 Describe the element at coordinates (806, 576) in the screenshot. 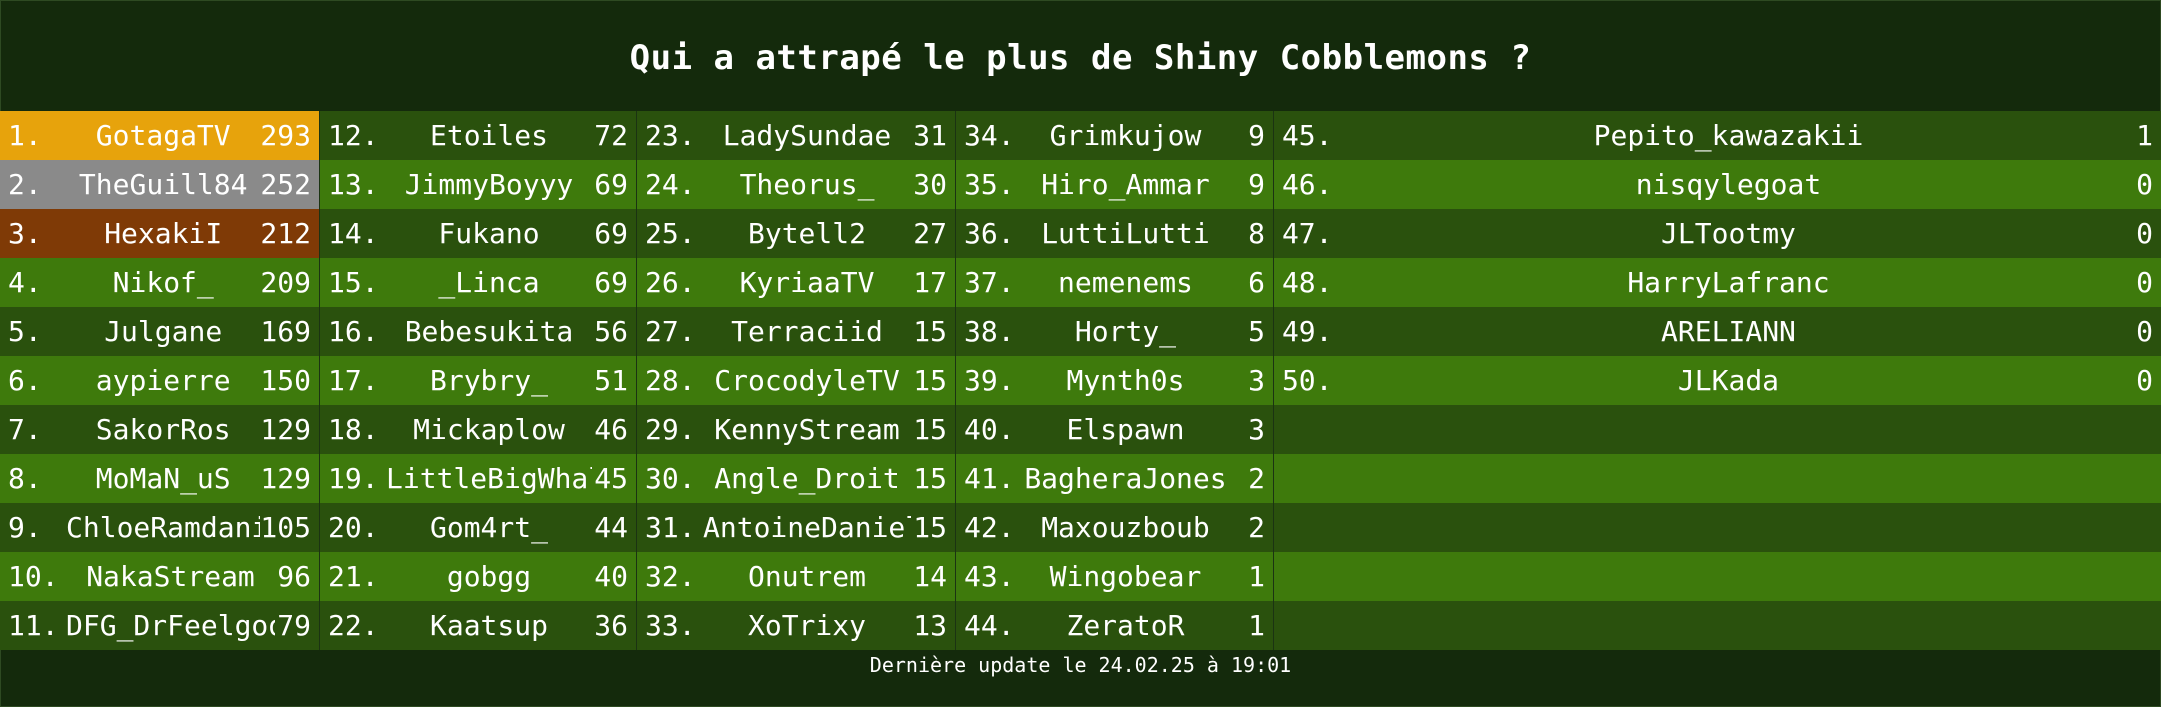

I see `player-name: Onutrem` at that location.